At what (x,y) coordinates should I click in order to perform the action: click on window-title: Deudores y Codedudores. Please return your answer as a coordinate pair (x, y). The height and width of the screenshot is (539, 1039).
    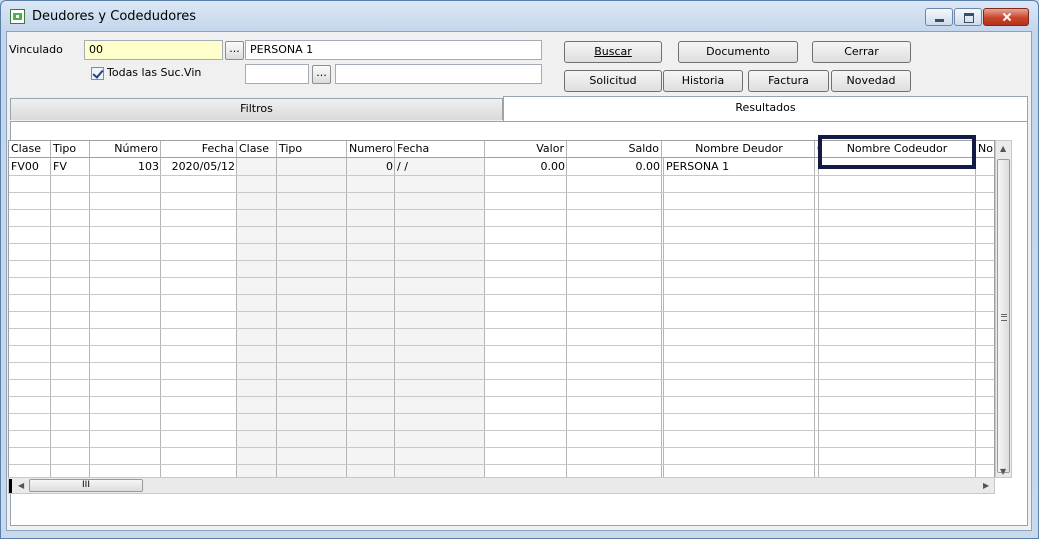
    Looking at the image, I should click on (114, 16).